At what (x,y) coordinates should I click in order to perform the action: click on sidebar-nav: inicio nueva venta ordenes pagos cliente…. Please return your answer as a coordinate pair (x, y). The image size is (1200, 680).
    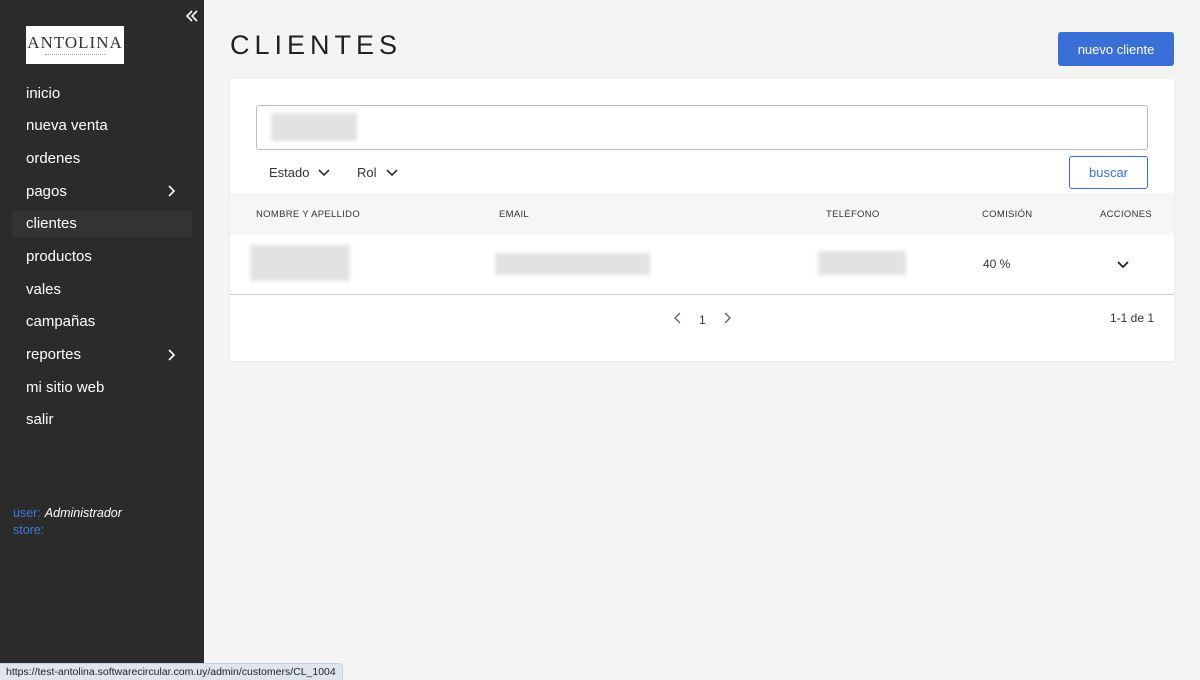
    Looking at the image, I should click on (102, 260).